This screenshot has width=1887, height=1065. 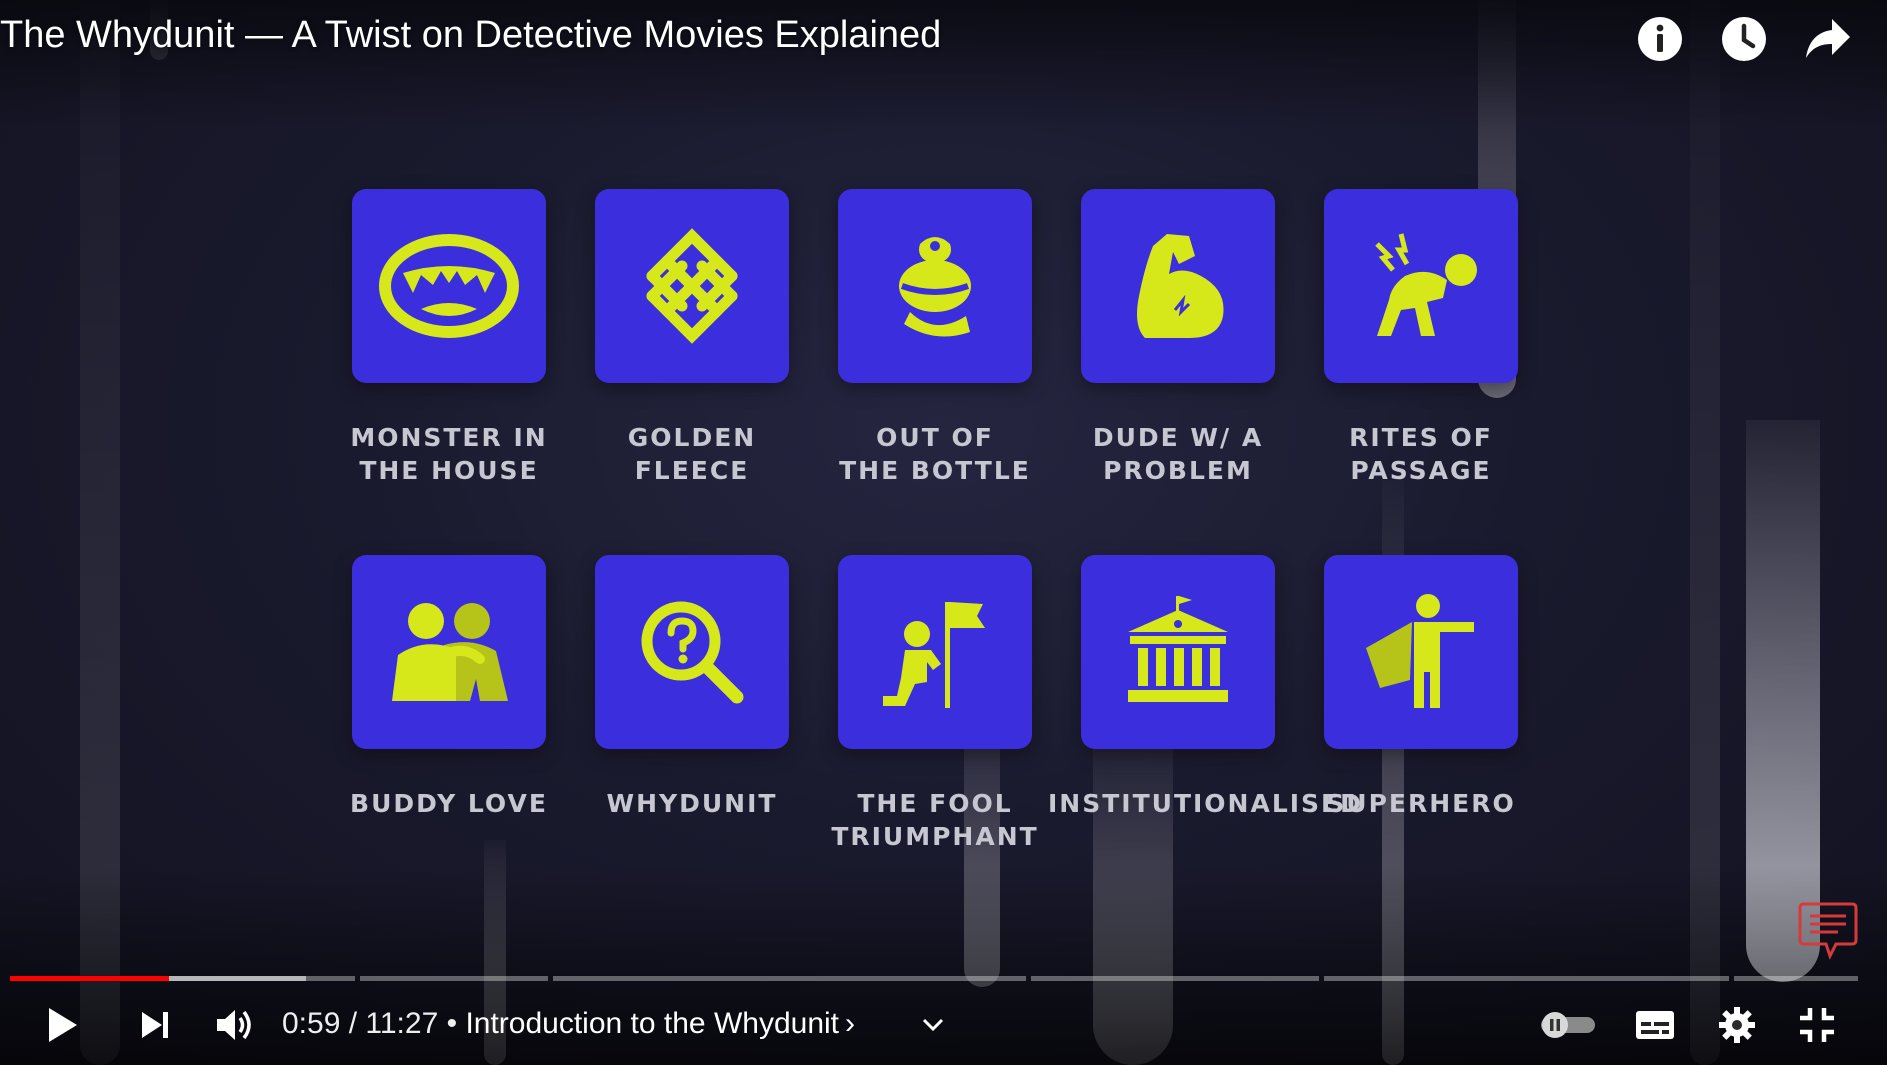 What do you see at coordinates (1205, 803) in the screenshot?
I see `genre-label: INSTITUTIONALISED` at bounding box center [1205, 803].